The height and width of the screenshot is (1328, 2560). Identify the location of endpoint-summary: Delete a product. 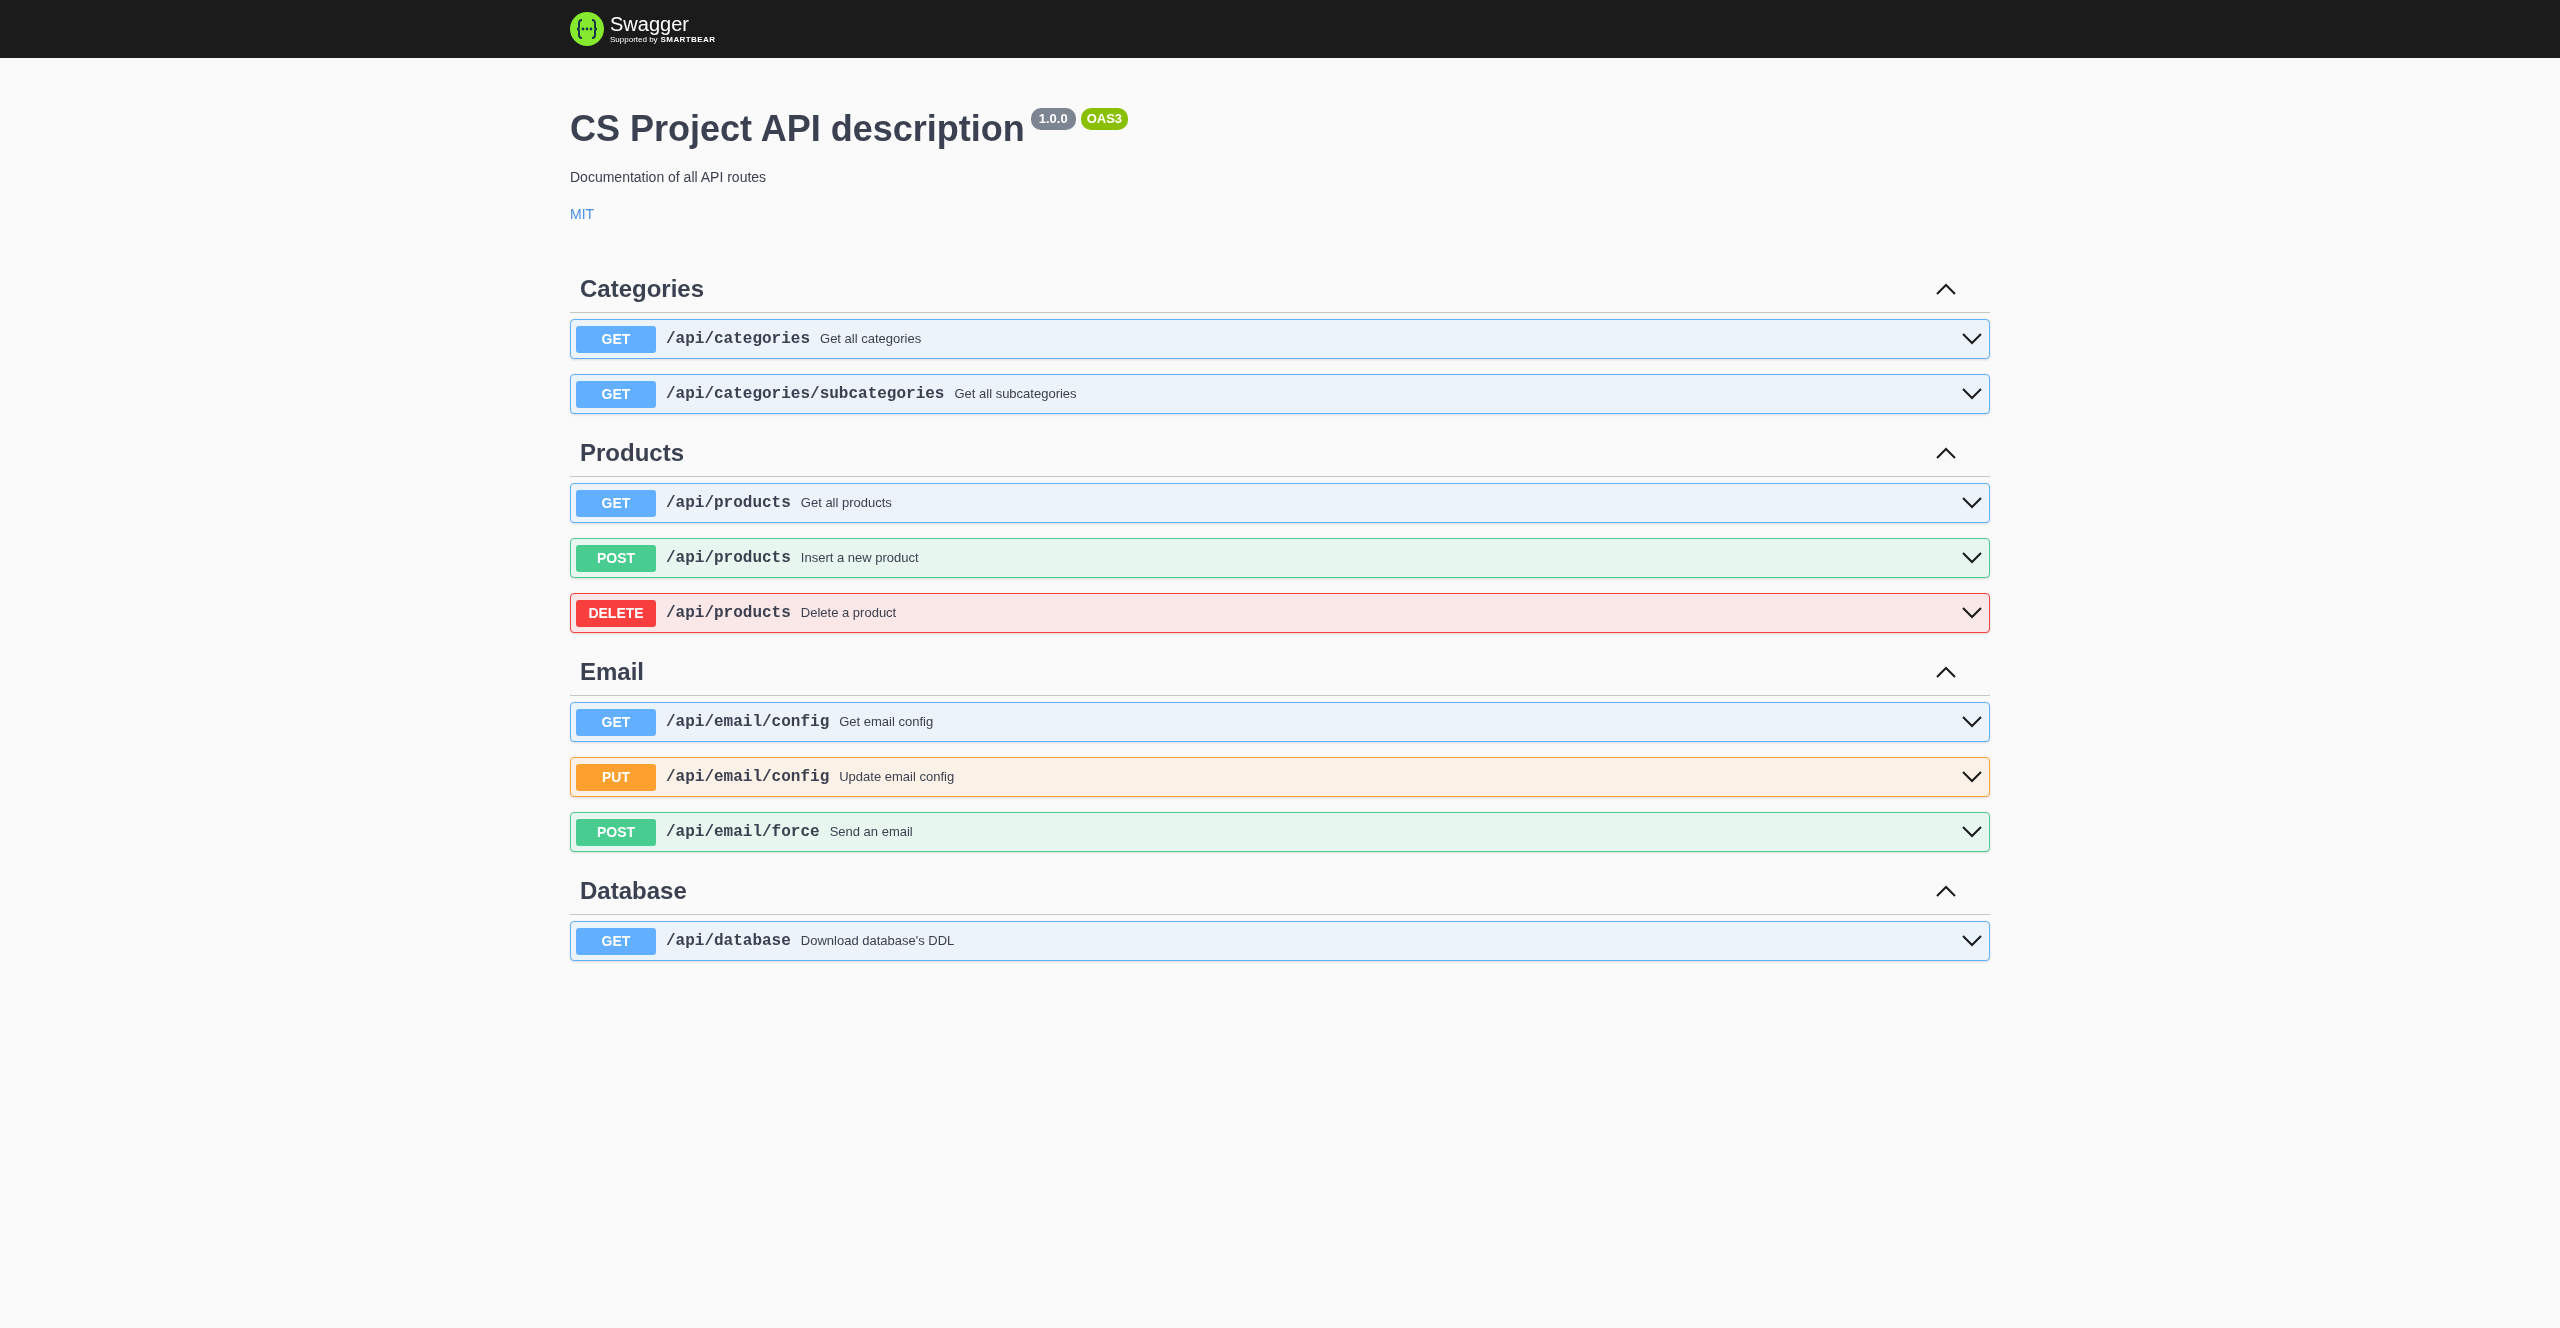
(848, 613).